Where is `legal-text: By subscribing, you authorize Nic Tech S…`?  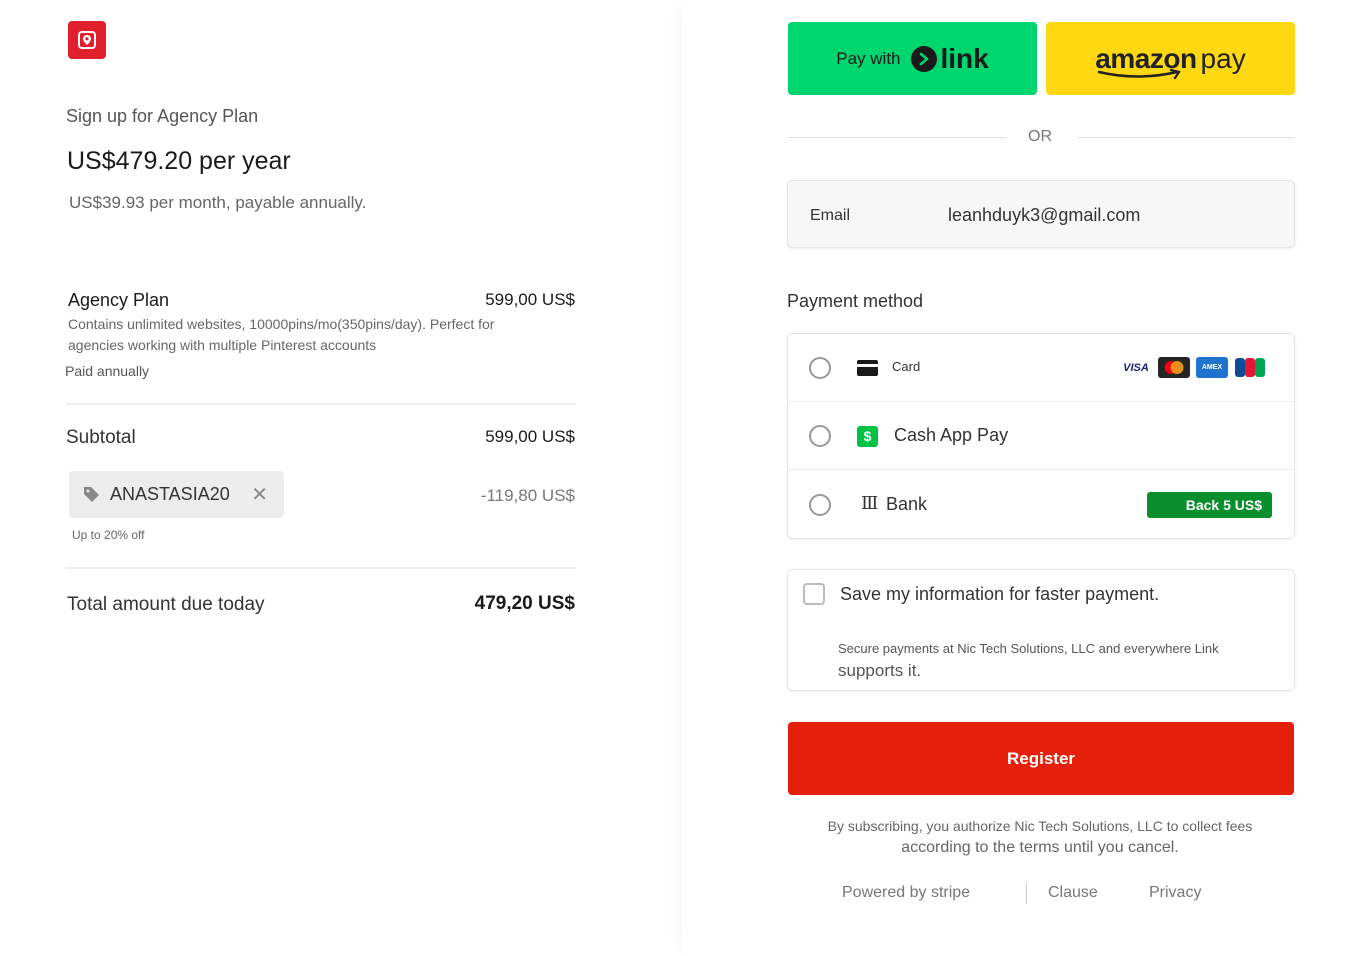
legal-text: By subscribing, you authorize Nic Tech S… is located at coordinates (1040, 837).